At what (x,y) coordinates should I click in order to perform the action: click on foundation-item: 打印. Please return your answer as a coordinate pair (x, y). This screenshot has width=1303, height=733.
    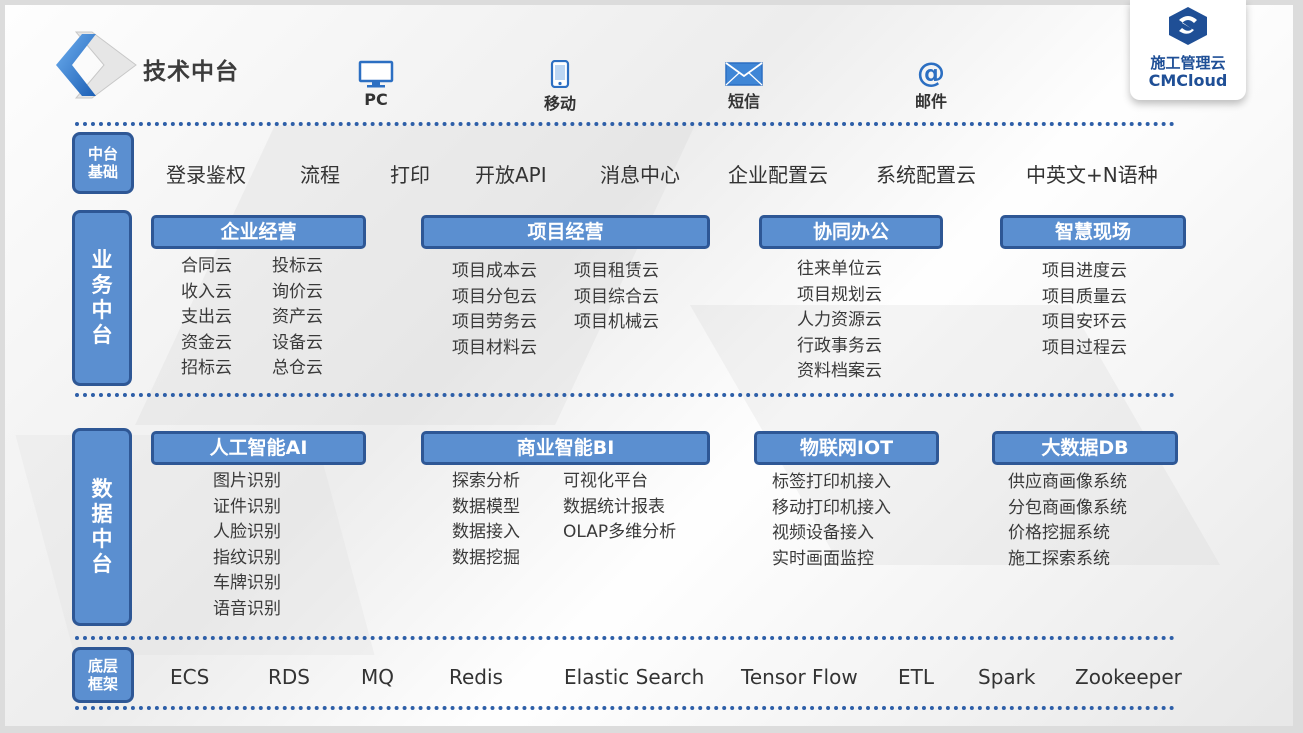
    Looking at the image, I should click on (410, 175).